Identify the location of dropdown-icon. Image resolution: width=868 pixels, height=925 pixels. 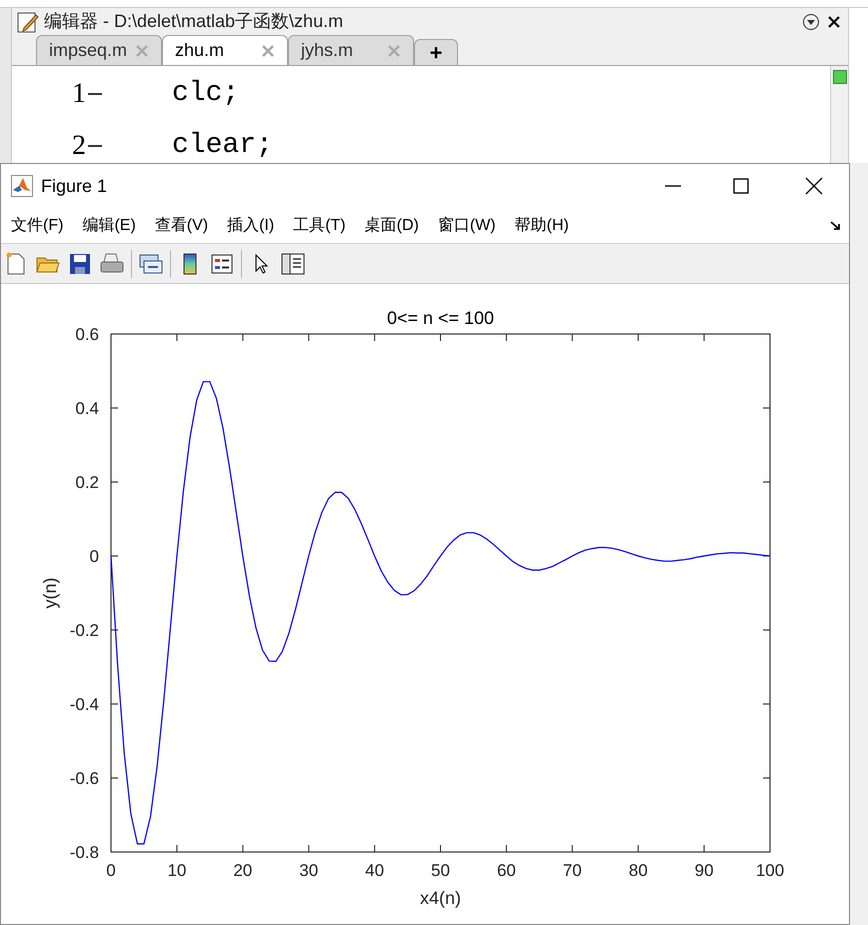
(811, 21).